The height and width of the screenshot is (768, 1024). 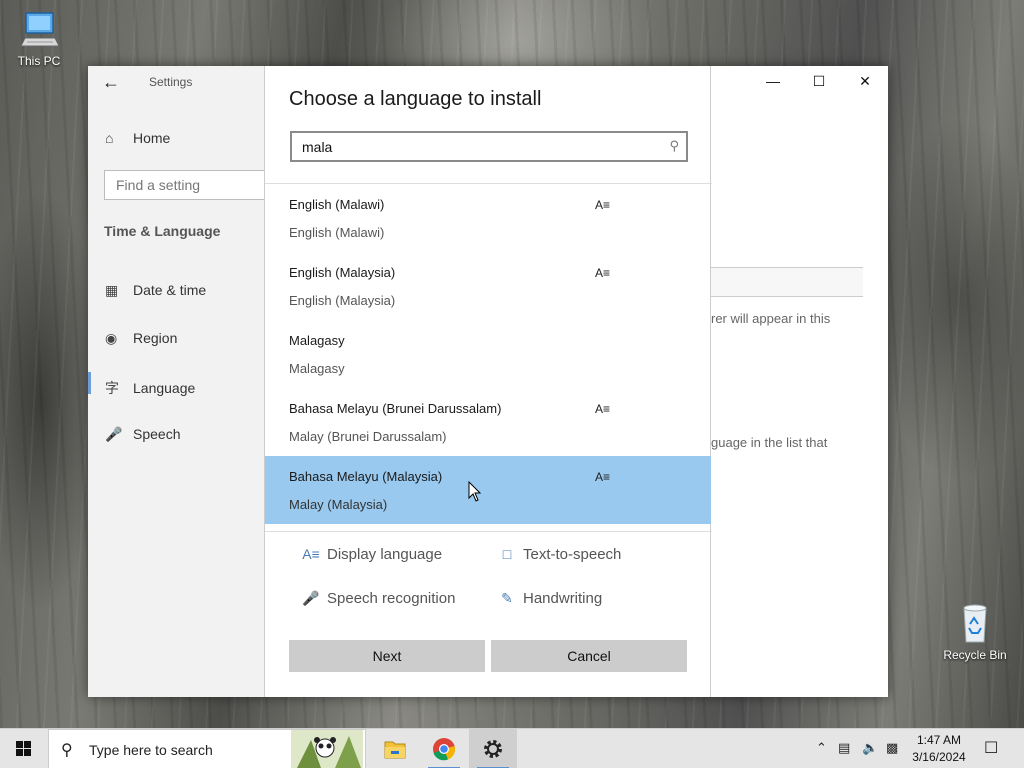 I want to click on computer-icon, so click(x=39, y=30).